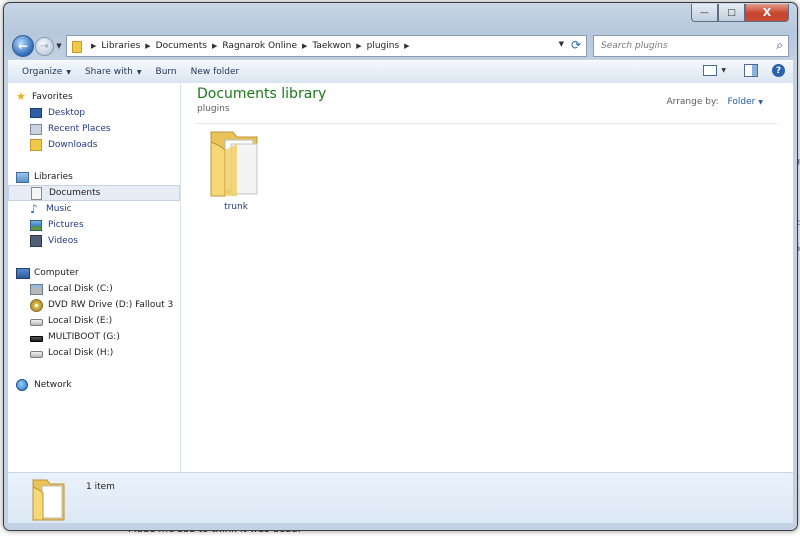  I want to click on hard-drive-icon, so click(36, 322).